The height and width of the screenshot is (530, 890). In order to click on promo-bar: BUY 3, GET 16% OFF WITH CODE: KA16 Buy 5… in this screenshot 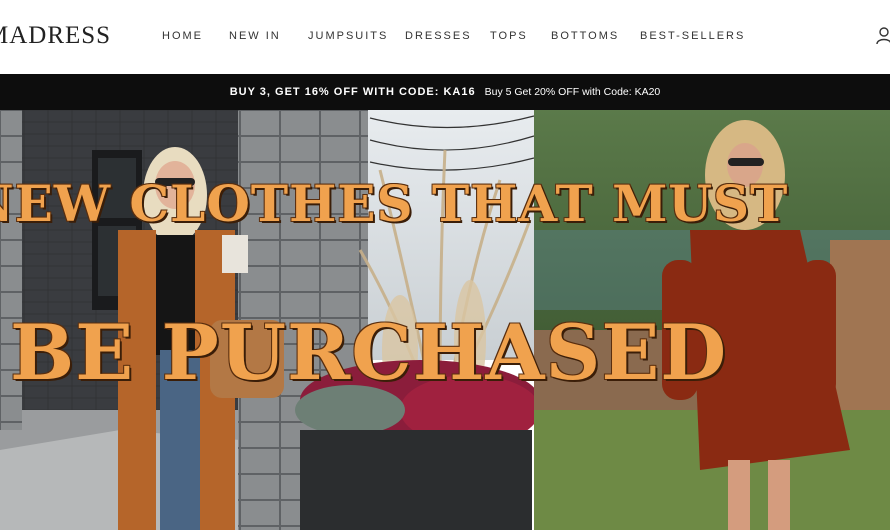, I will do `click(445, 92)`.